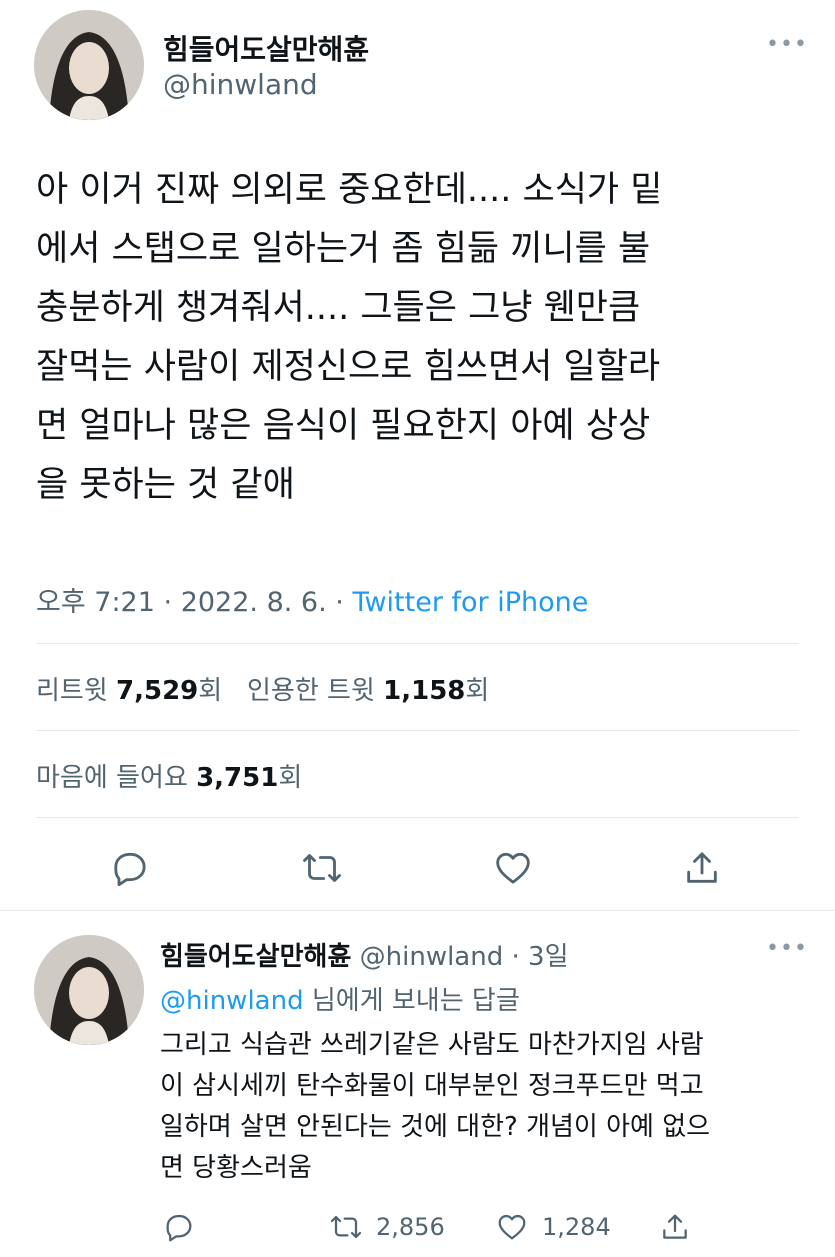  Describe the element at coordinates (254, 602) in the screenshot. I see `tweet-date: 2022. 8. 6.` at that location.